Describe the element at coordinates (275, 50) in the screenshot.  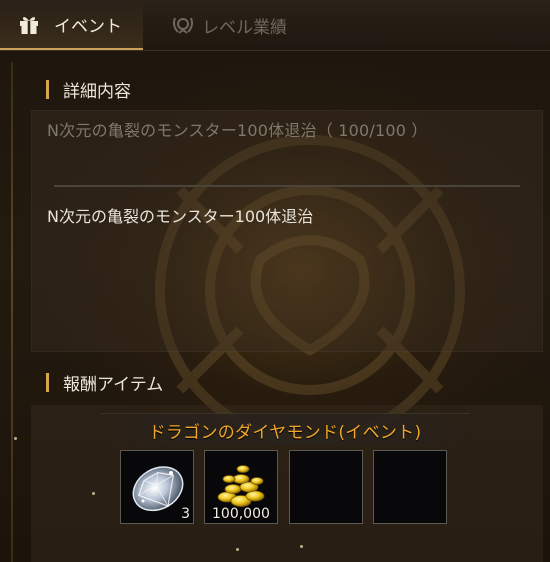
I see `tab-divider` at that location.